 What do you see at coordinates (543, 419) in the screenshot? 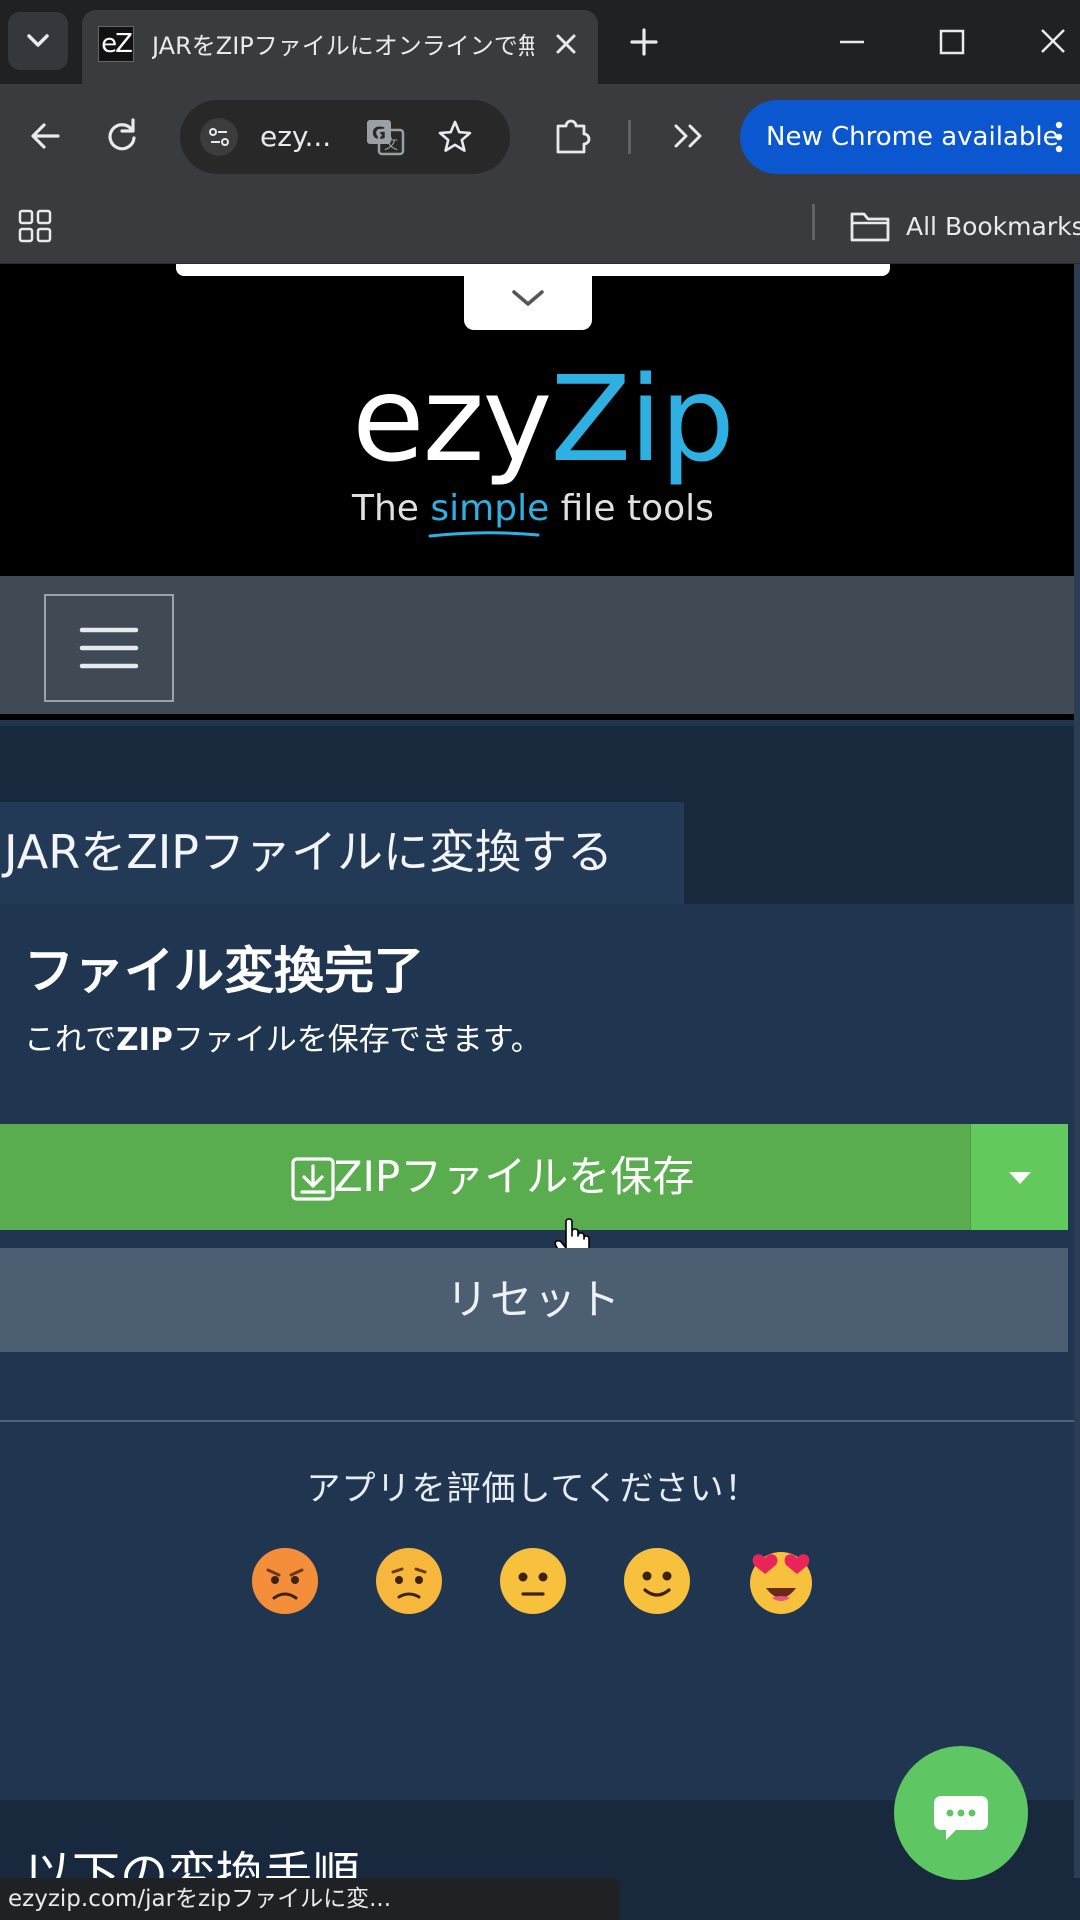
I see `ezyzip-logo: ezyZip` at bounding box center [543, 419].